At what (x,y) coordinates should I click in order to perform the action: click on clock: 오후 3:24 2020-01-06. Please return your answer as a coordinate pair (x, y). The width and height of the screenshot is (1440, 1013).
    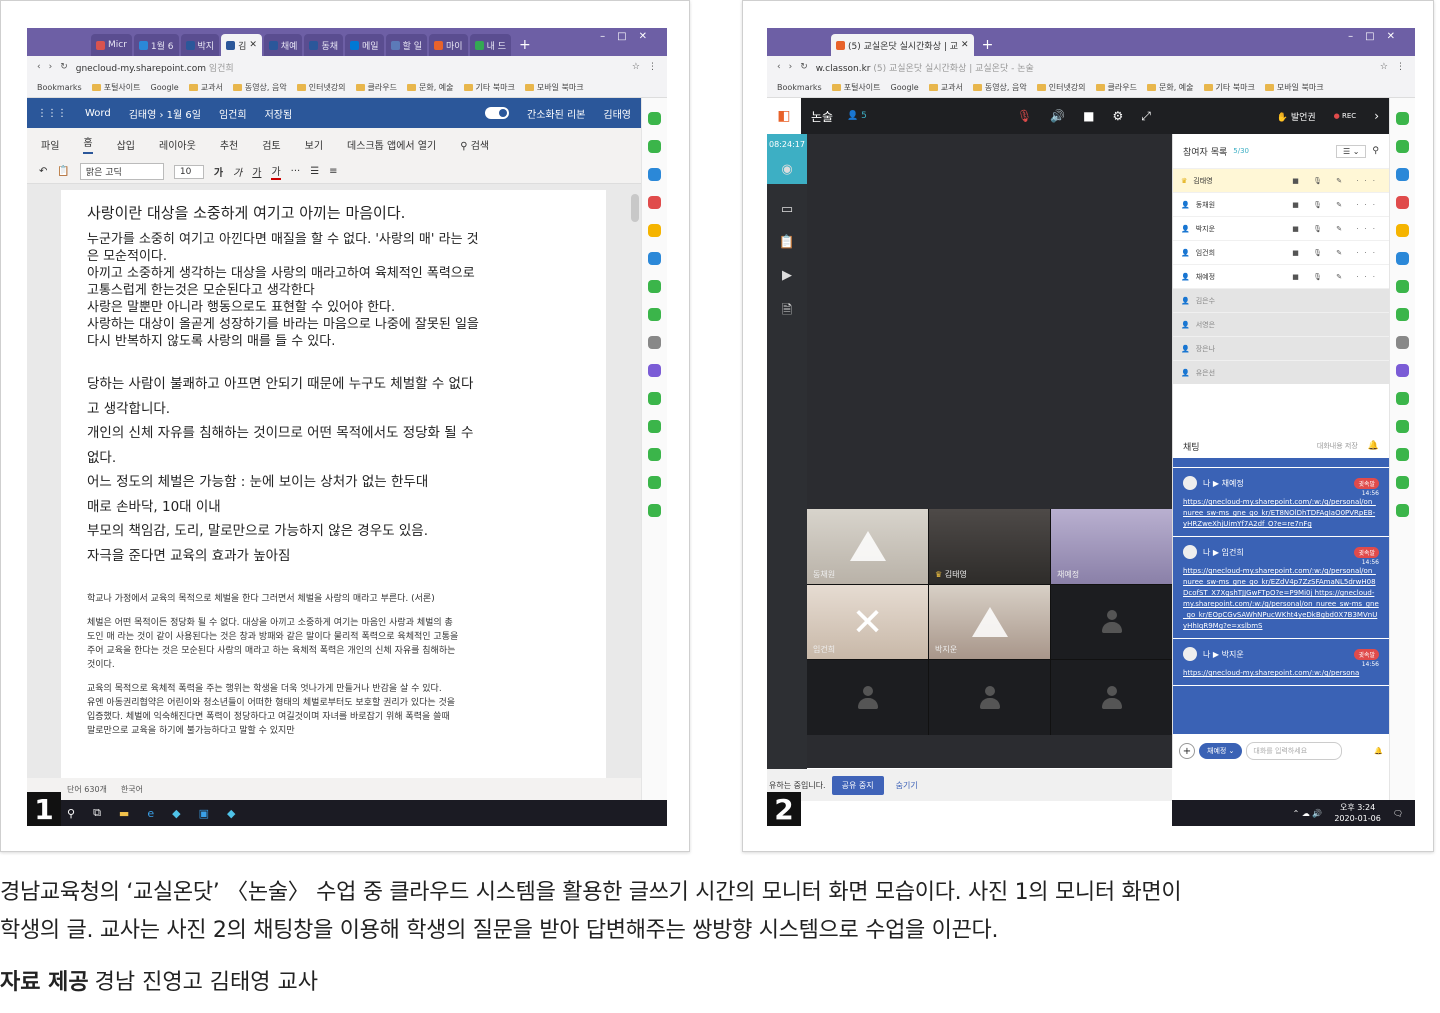
    Looking at the image, I should click on (1357, 813).